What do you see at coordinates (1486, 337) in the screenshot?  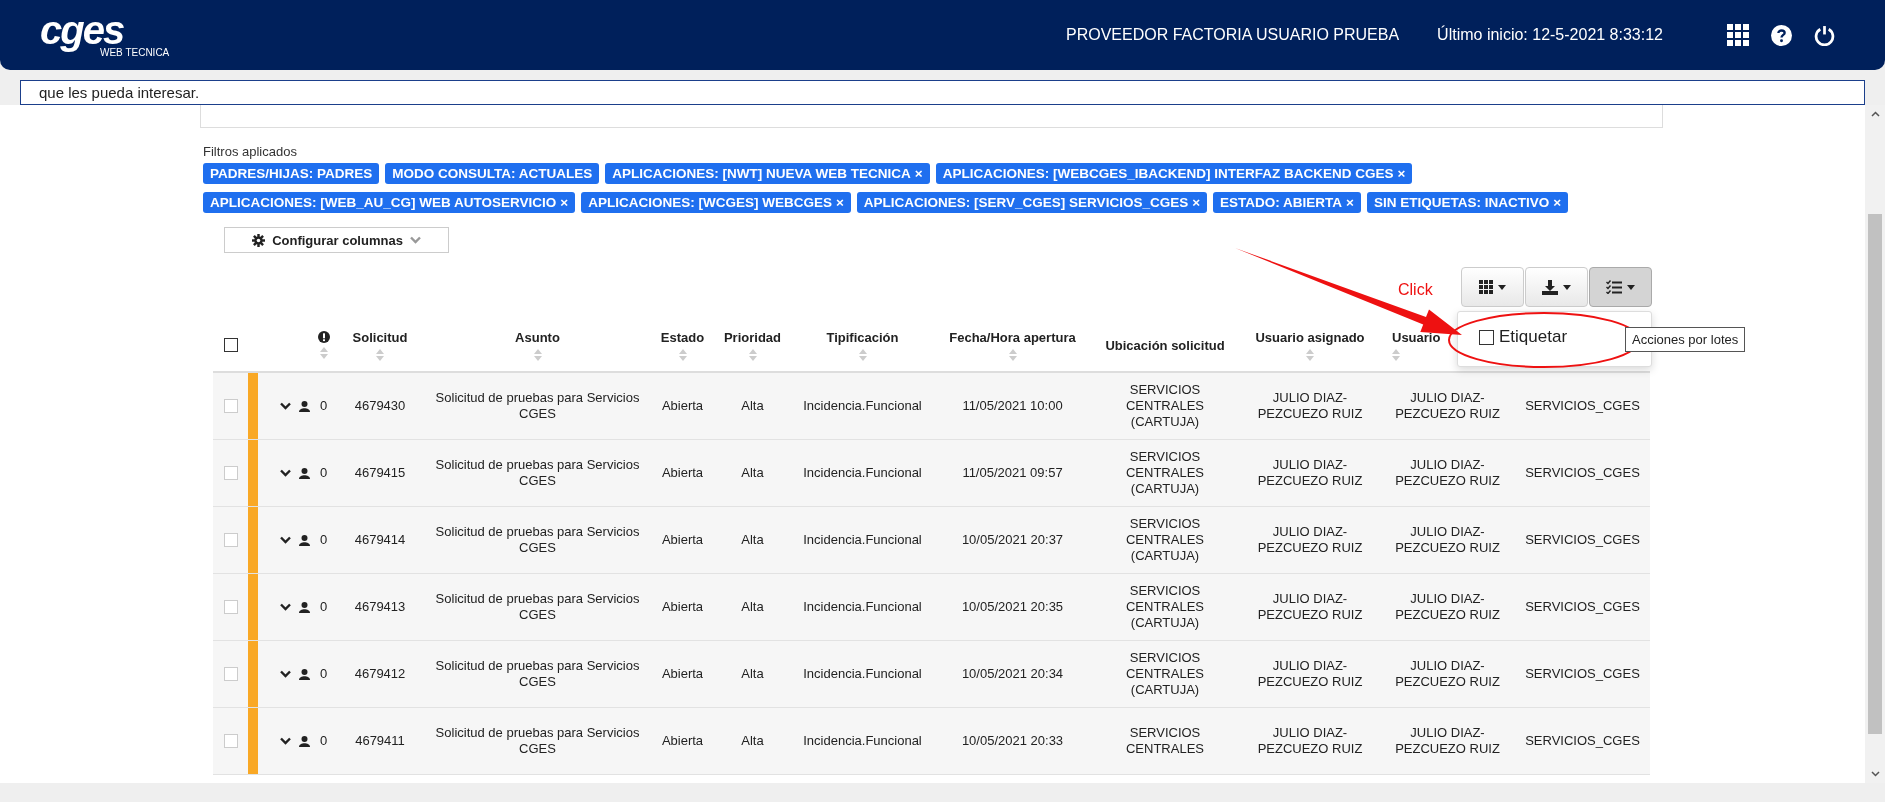 I see `checkbox` at bounding box center [1486, 337].